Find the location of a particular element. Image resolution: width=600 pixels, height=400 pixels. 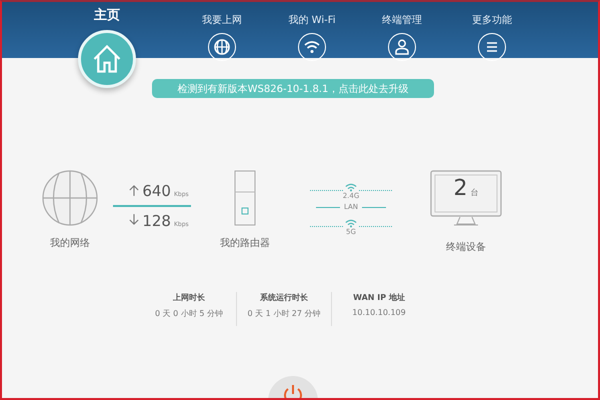

info-title: 系统运行时长 is located at coordinates (284, 297).